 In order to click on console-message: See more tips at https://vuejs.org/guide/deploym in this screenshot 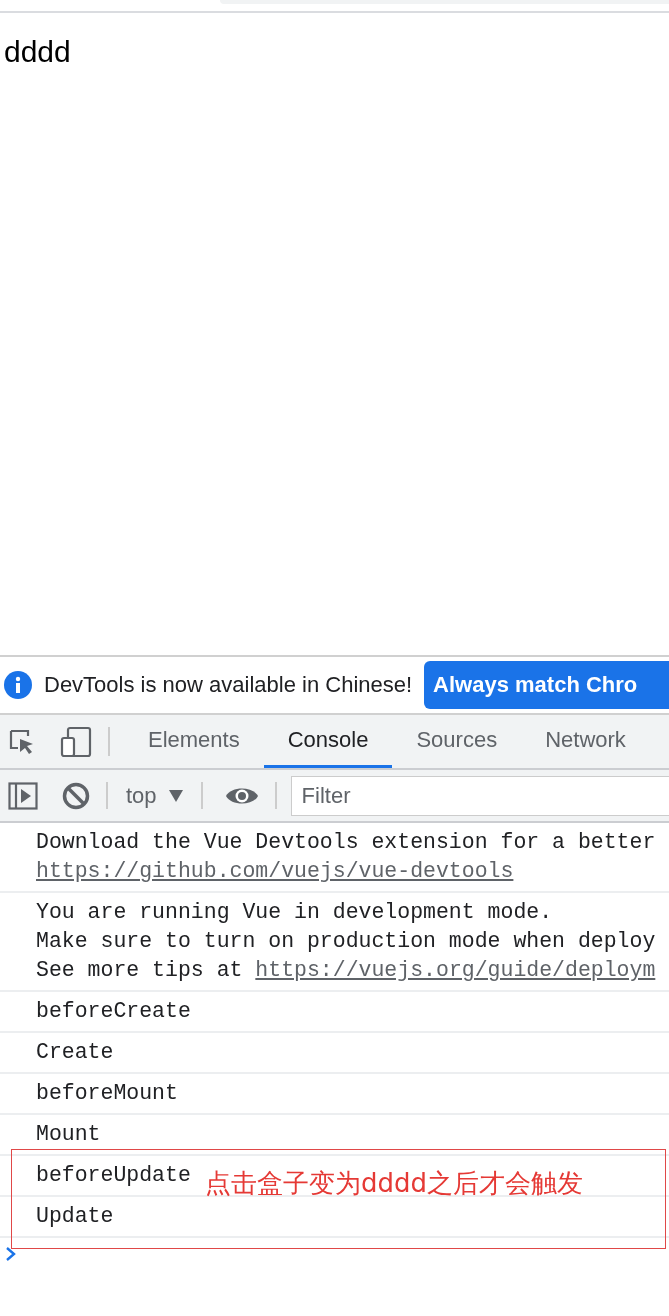, I will do `click(346, 970)`.